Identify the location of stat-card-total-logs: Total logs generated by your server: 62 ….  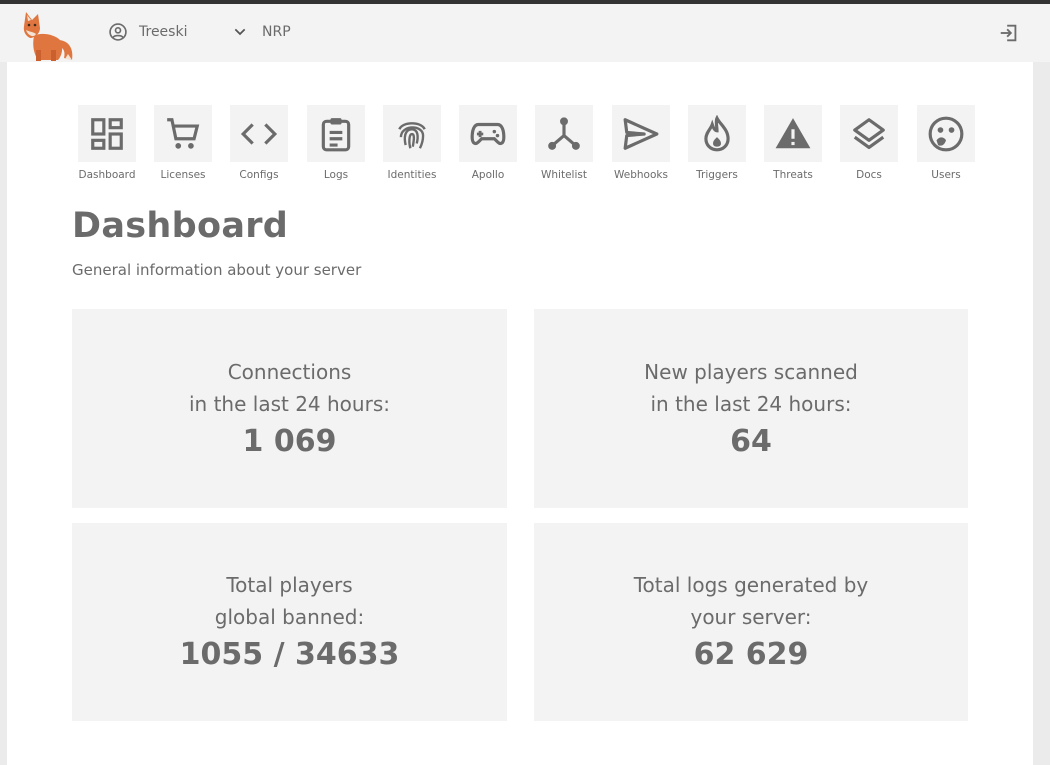
(751, 622).